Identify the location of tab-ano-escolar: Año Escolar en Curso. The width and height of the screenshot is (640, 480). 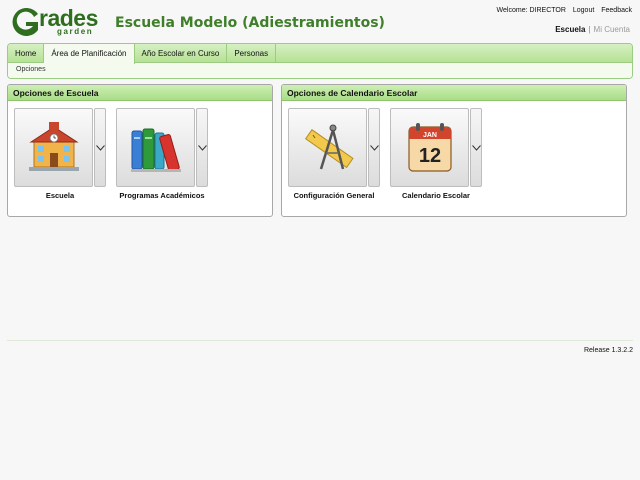
(181, 53).